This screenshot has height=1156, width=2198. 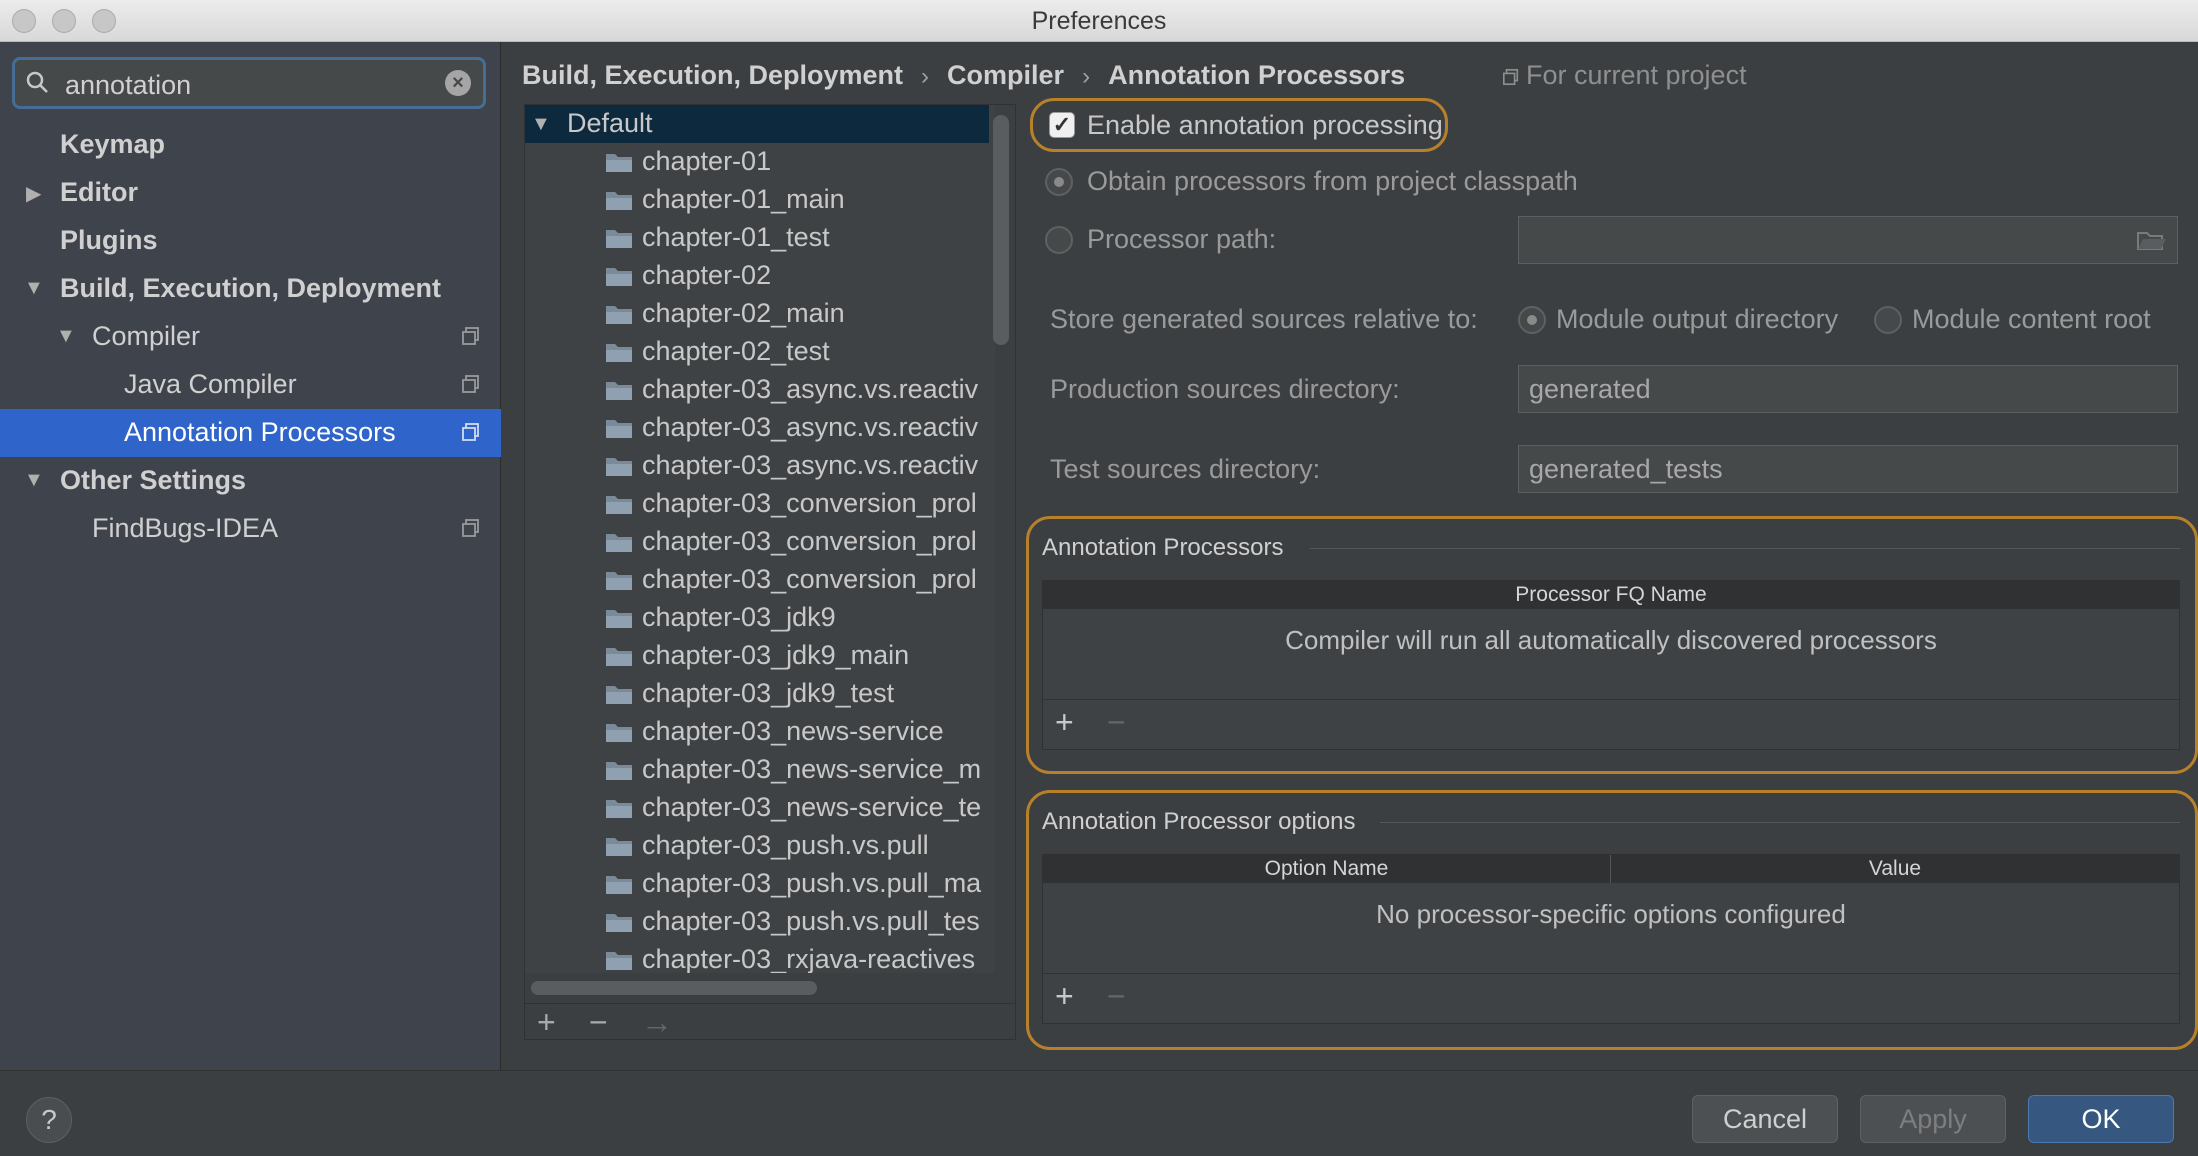 I want to click on test-sources-label: Test sources directory:, so click(x=1185, y=469).